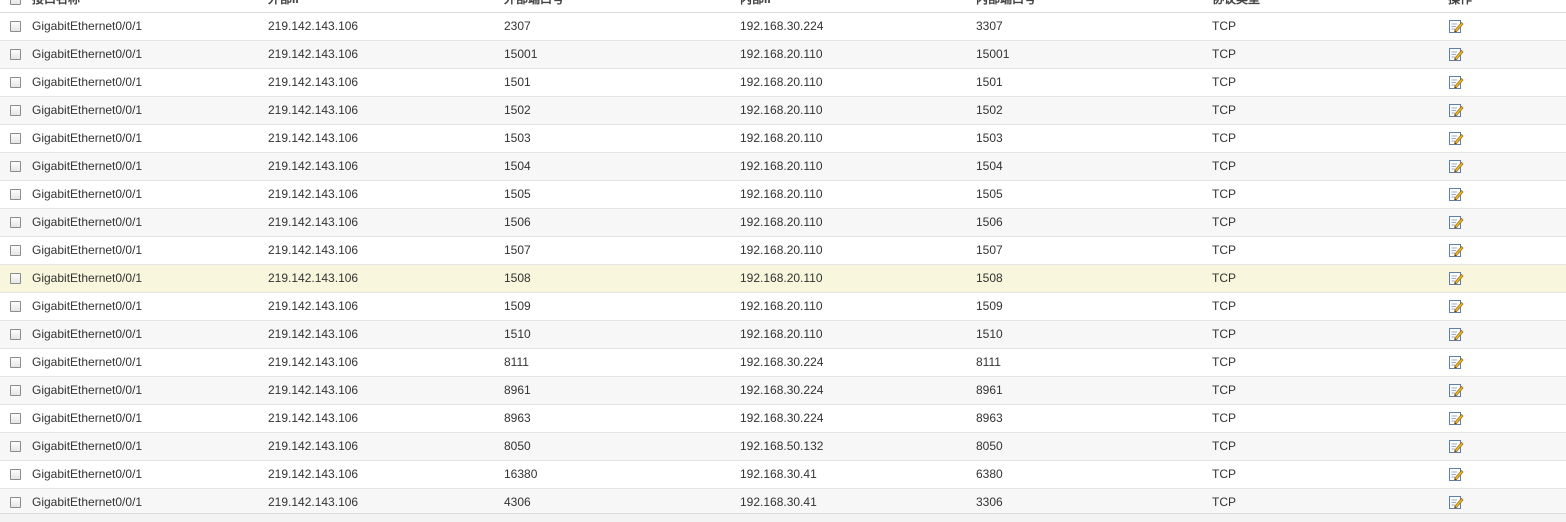 The height and width of the screenshot is (522, 1566). What do you see at coordinates (517, 110) in the screenshot?
I see `cell-external-port: 1502` at bounding box center [517, 110].